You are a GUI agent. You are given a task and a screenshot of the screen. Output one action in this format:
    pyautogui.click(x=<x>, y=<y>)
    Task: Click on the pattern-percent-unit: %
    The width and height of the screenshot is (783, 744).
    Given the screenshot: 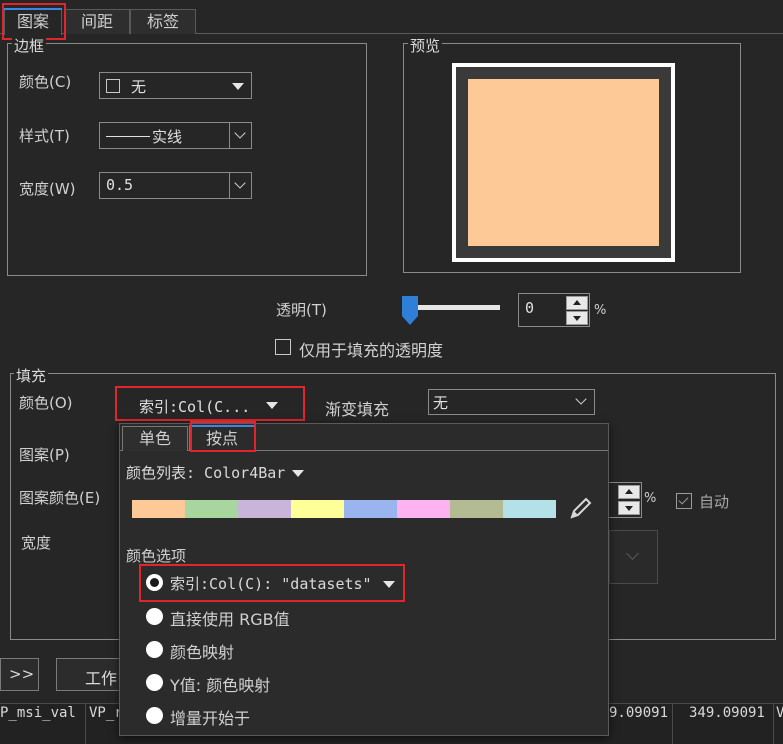 What is the action you would take?
    pyautogui.click(x=650, y=498)
    